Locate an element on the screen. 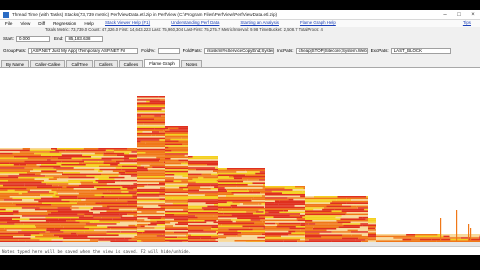  link-flame-graph-help: Flame Graph Help is located at coordinates (318, 22).